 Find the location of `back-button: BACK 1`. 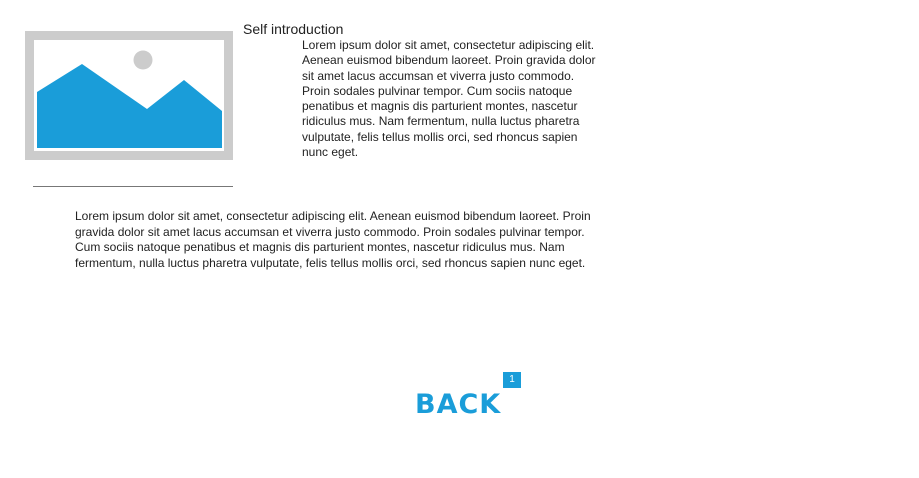

back-button: BACK 1 is located at coordinates (469, 397).